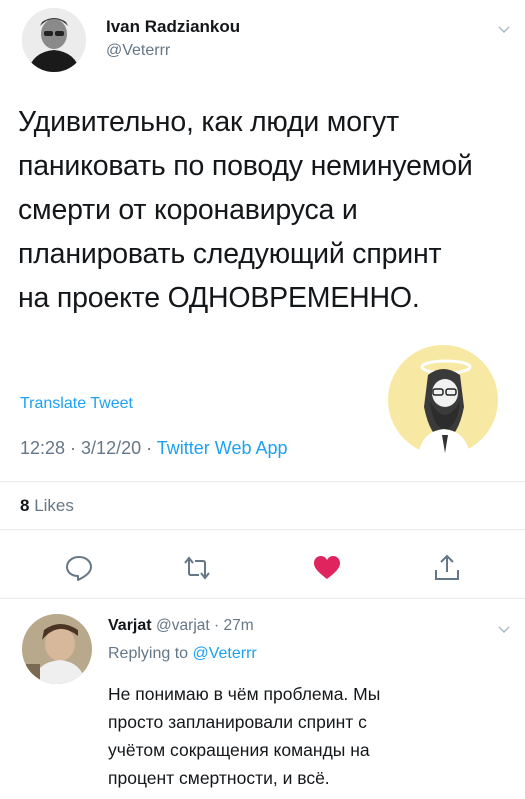  Describe the element at coordinates (230, 254) in the screenshot. I see `tweet-text-line: планировать следующий спринт` at that location.